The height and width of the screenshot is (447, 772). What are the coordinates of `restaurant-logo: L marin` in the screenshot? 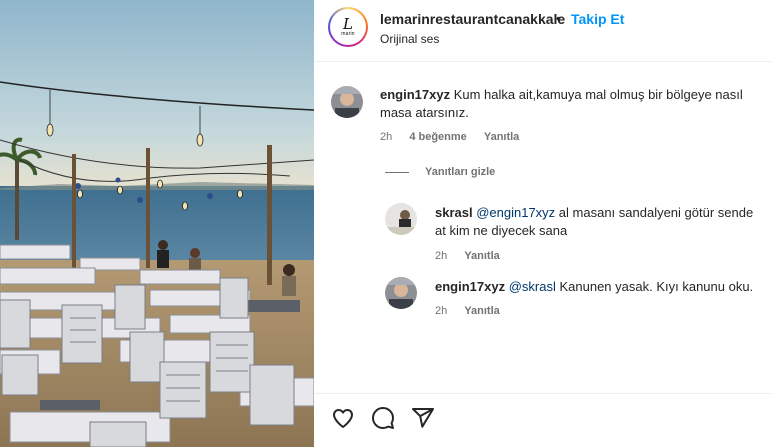 It's located at (348, 27).